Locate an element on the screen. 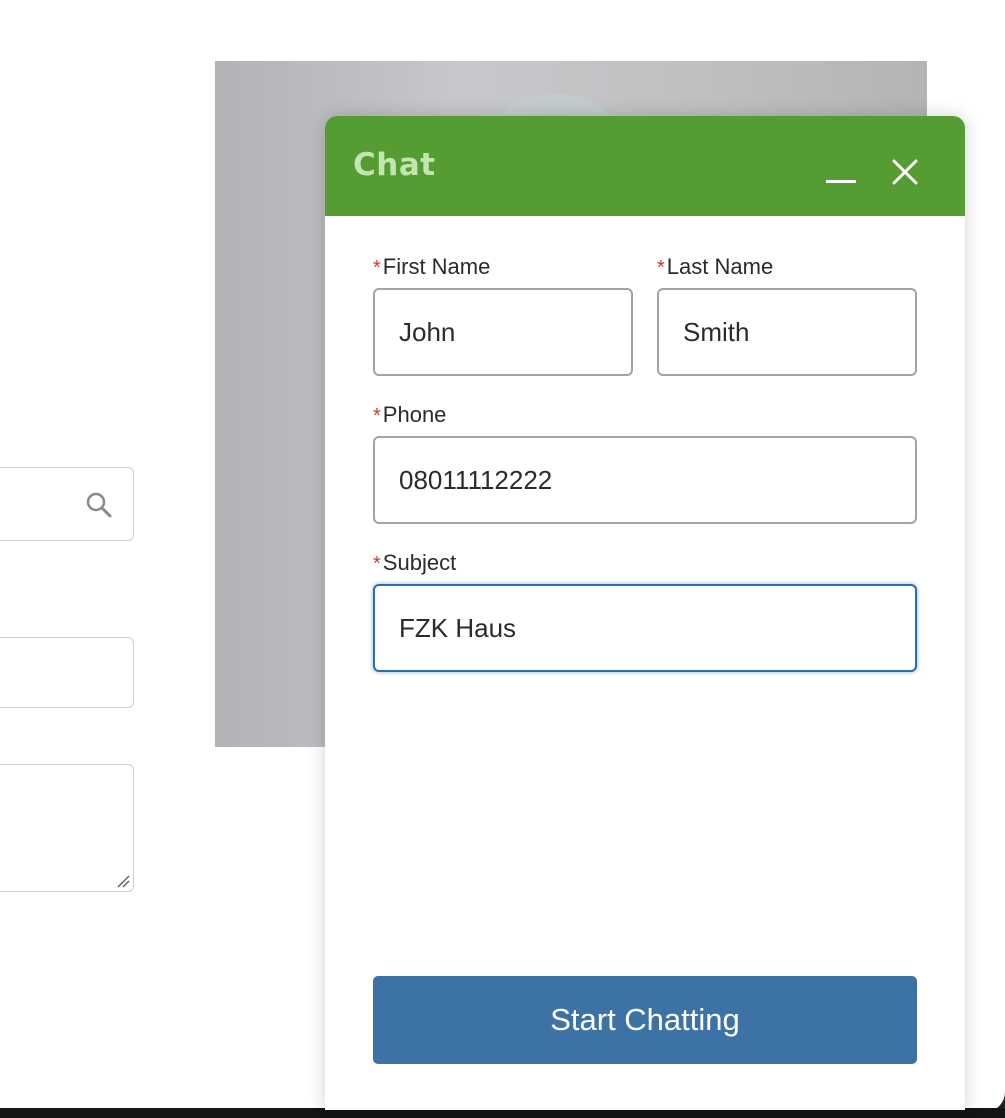 The height and width of the screenshot is (1118, 1005). close-icon is located at coordinates (905, 172).